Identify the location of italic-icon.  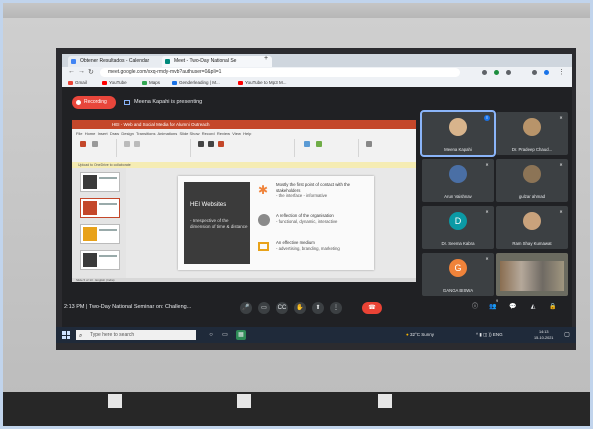
(211, 144).